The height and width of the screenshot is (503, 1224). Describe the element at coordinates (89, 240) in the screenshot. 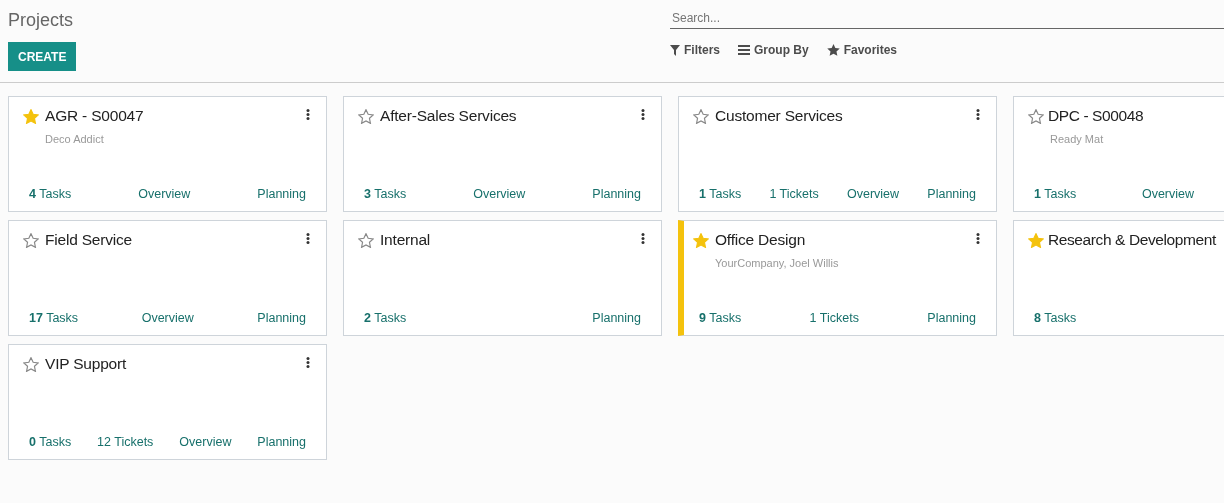

I see `project-name: Field Service` at that location.